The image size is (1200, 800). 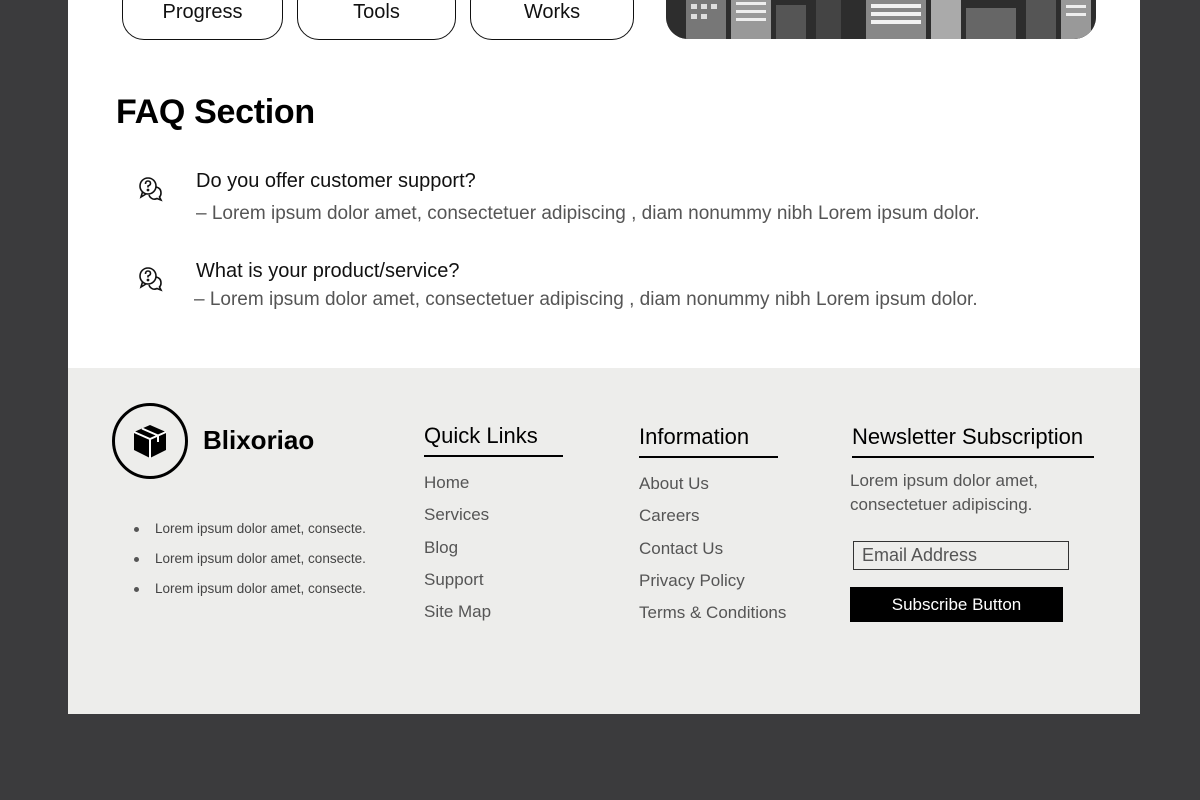 What do you see at coordinates (457, 617) in the screenshot?
I see `footer-link-site-map: Site Map` at bounding box center [457, 617].